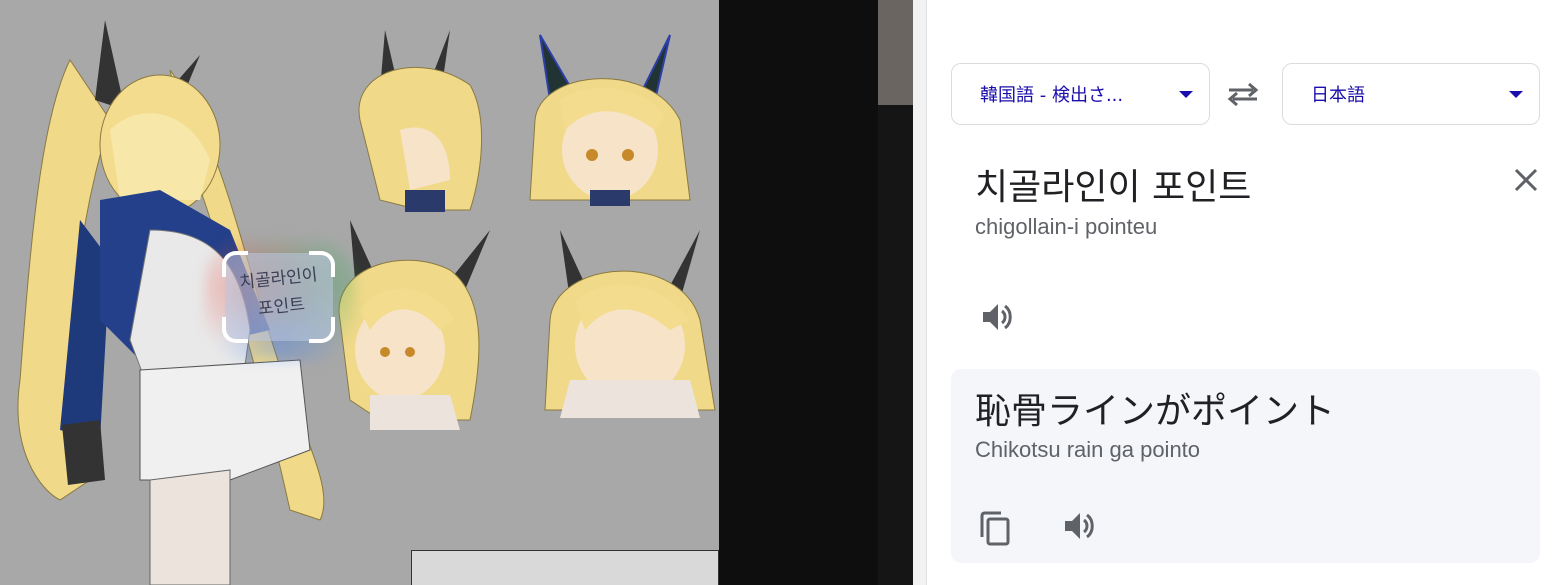 The height and width of the screenshot is (585, 1565). I want to click on copy-icon, so click(995, 528).